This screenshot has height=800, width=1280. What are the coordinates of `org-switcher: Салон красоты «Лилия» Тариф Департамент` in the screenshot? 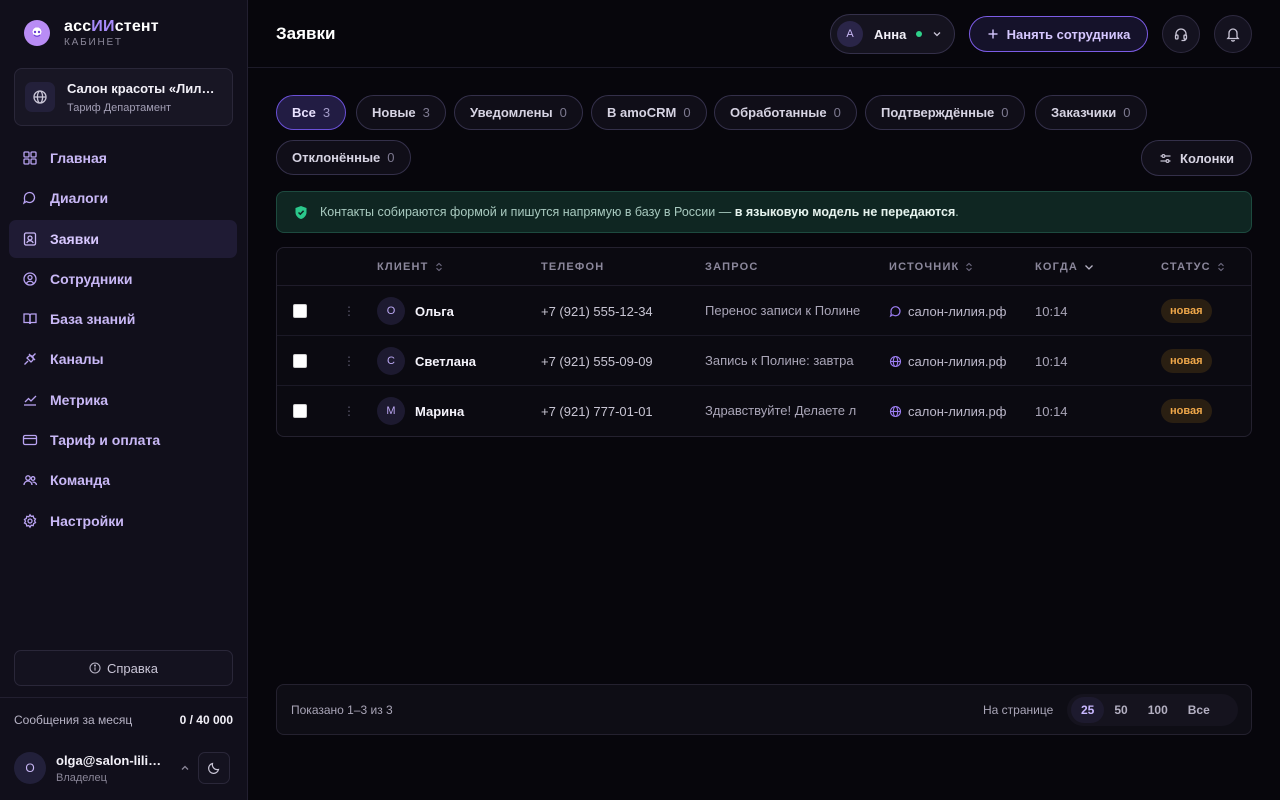 It's located at (123, 97).